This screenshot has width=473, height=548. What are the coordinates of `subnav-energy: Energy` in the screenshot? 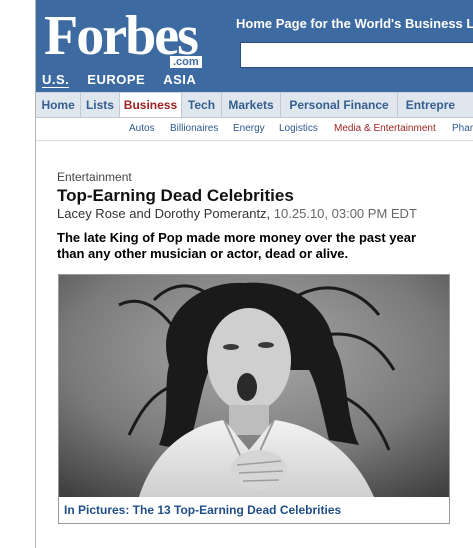 It's located at (249, 128).